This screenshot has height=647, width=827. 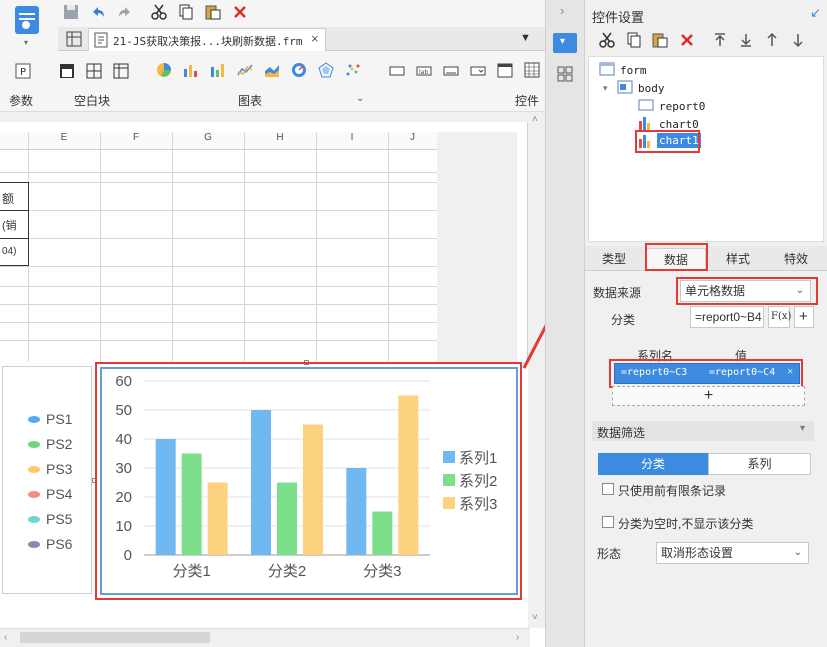 I want to click on tab-effect: 特效, so click(x=796, y=259).